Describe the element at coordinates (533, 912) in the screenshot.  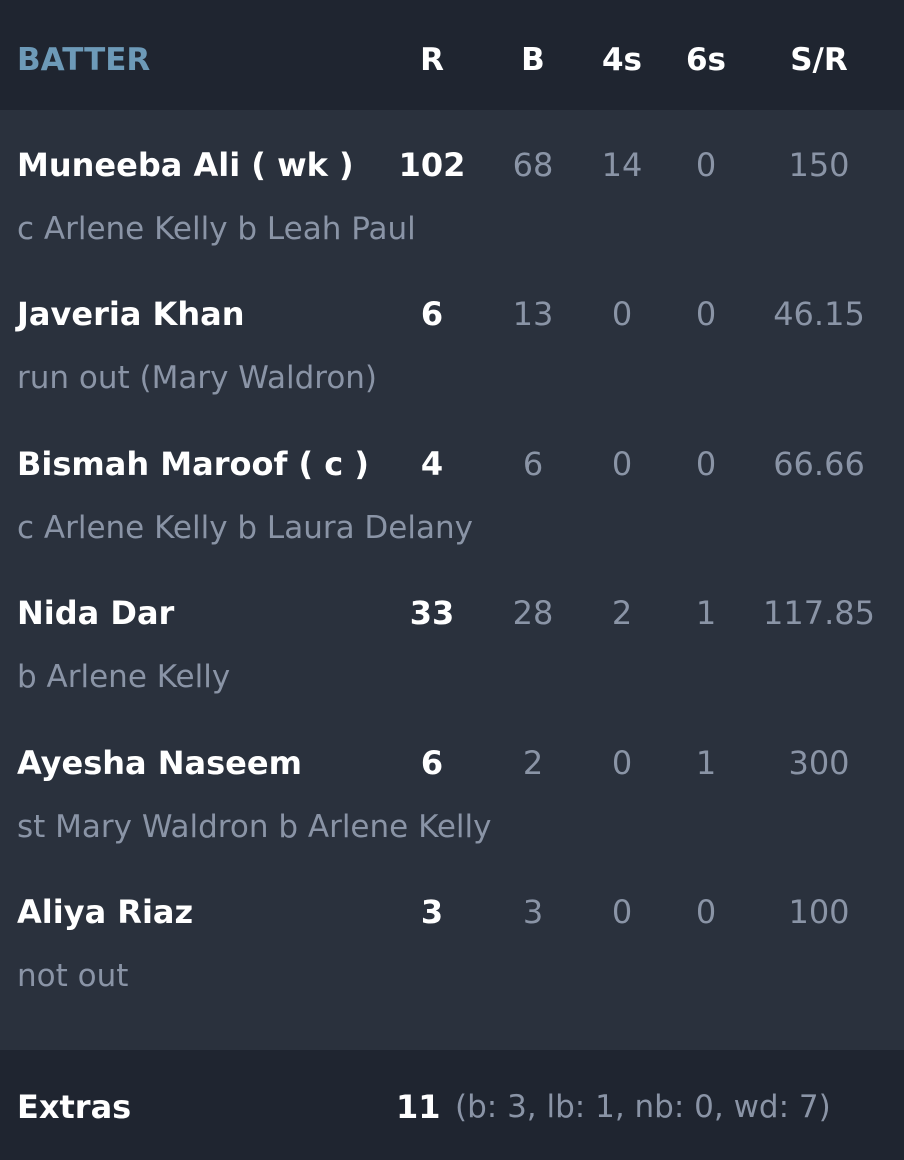
I see `batter-balls: 3` at that location.